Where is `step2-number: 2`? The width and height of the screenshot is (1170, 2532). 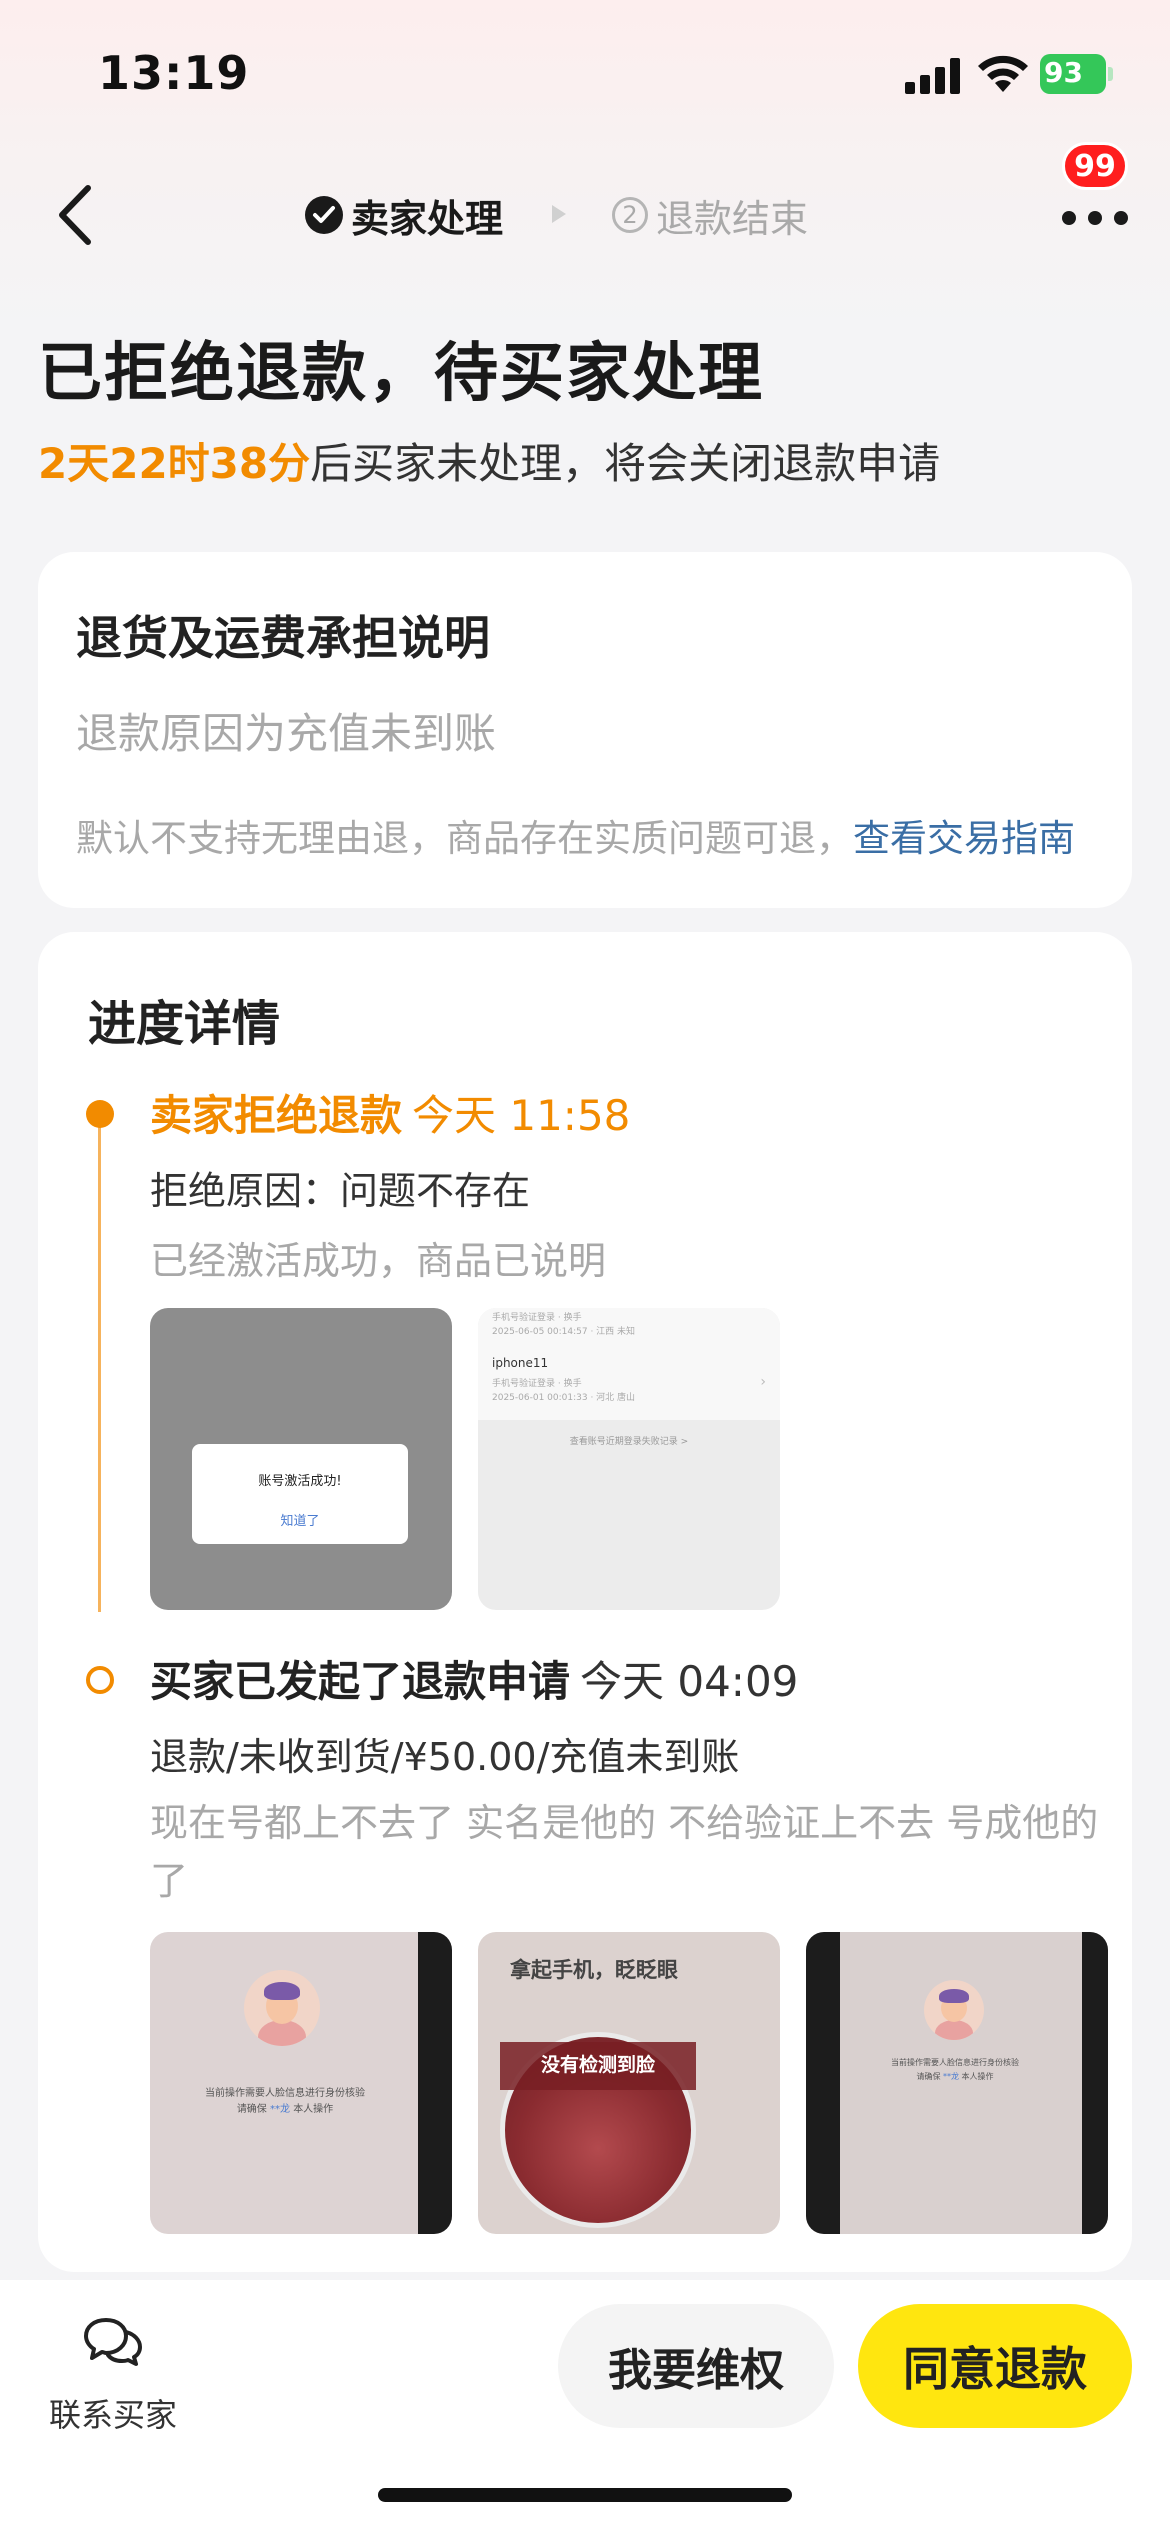 step2-number: 2 is located at coordinates (630, 215).